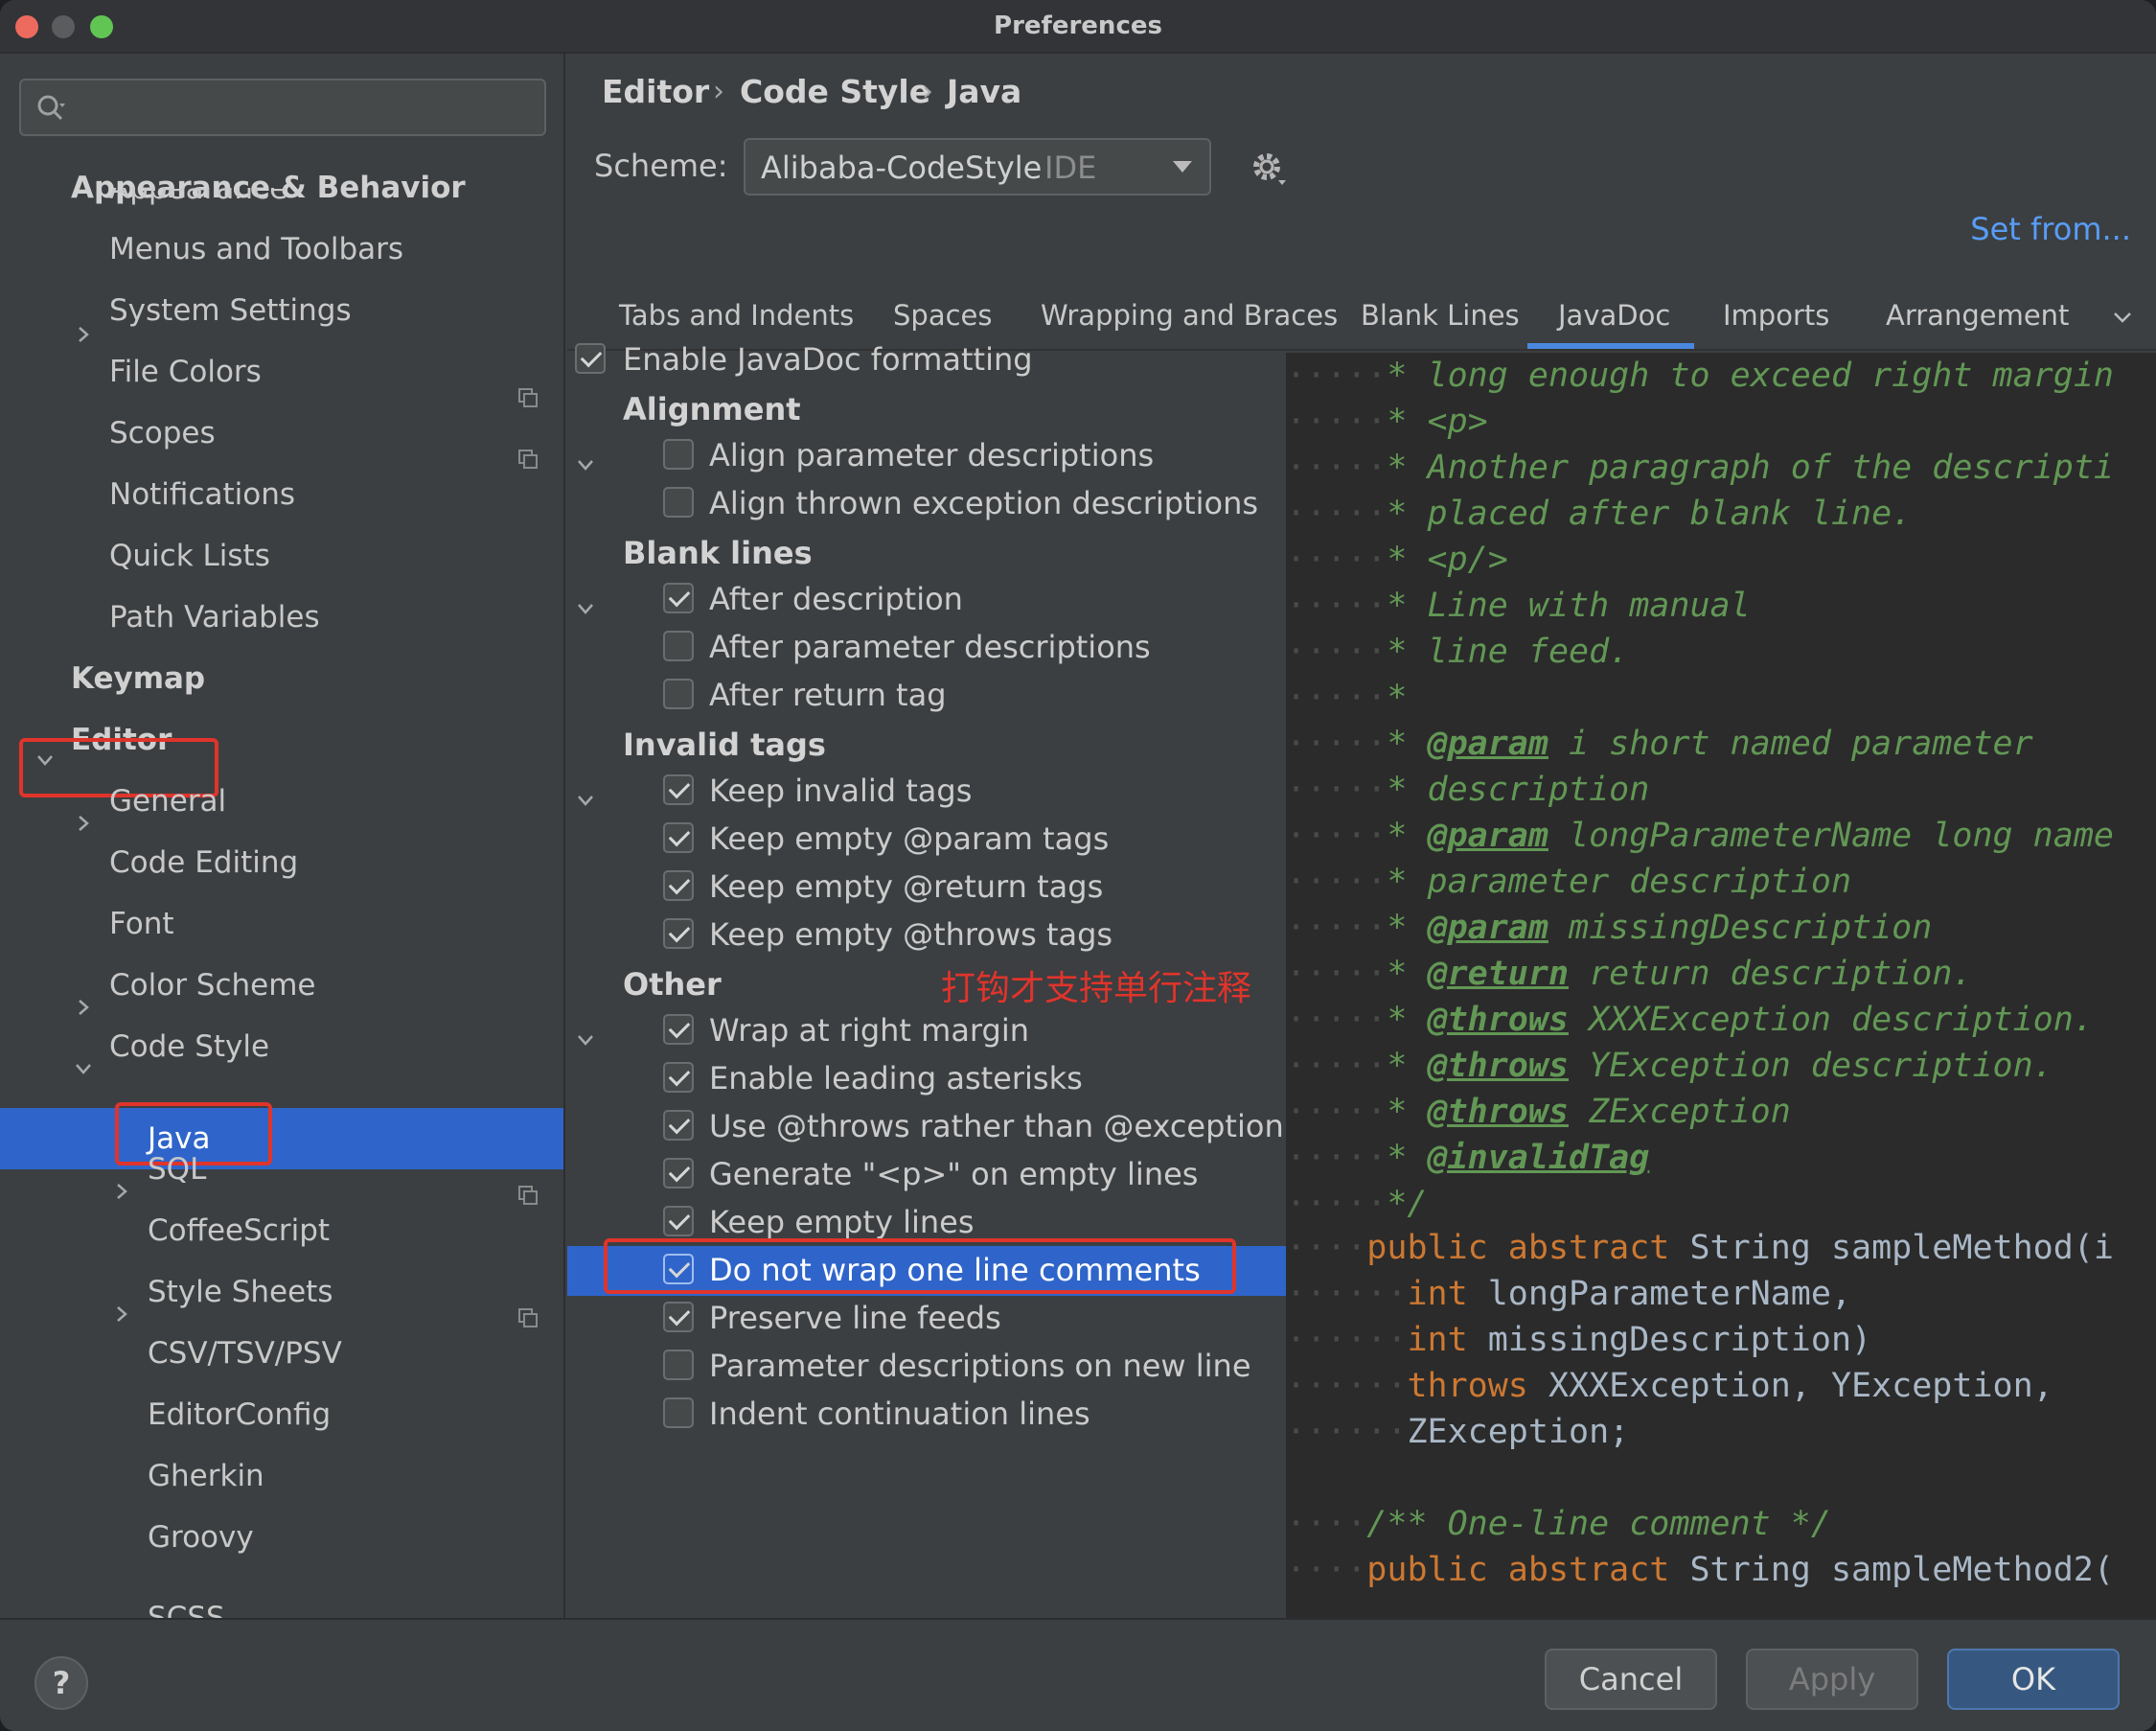 The width and height of the screenshot is (2156, 1731). What do you see at coordinates (162, 433) in the screenshot?
I see `sidebar-item-scopes: Scopes` at bounding box center [162, 433].